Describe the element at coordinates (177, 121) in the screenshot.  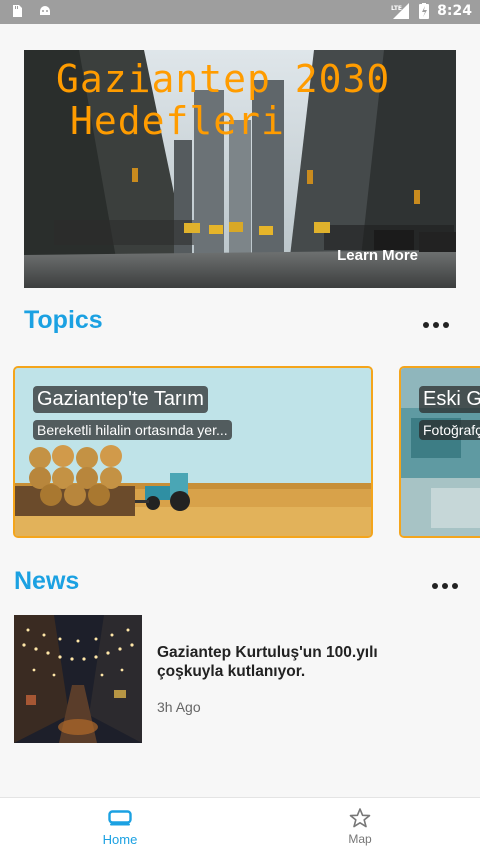
I see `hero-title-line-2: Hedefleri` at that location.